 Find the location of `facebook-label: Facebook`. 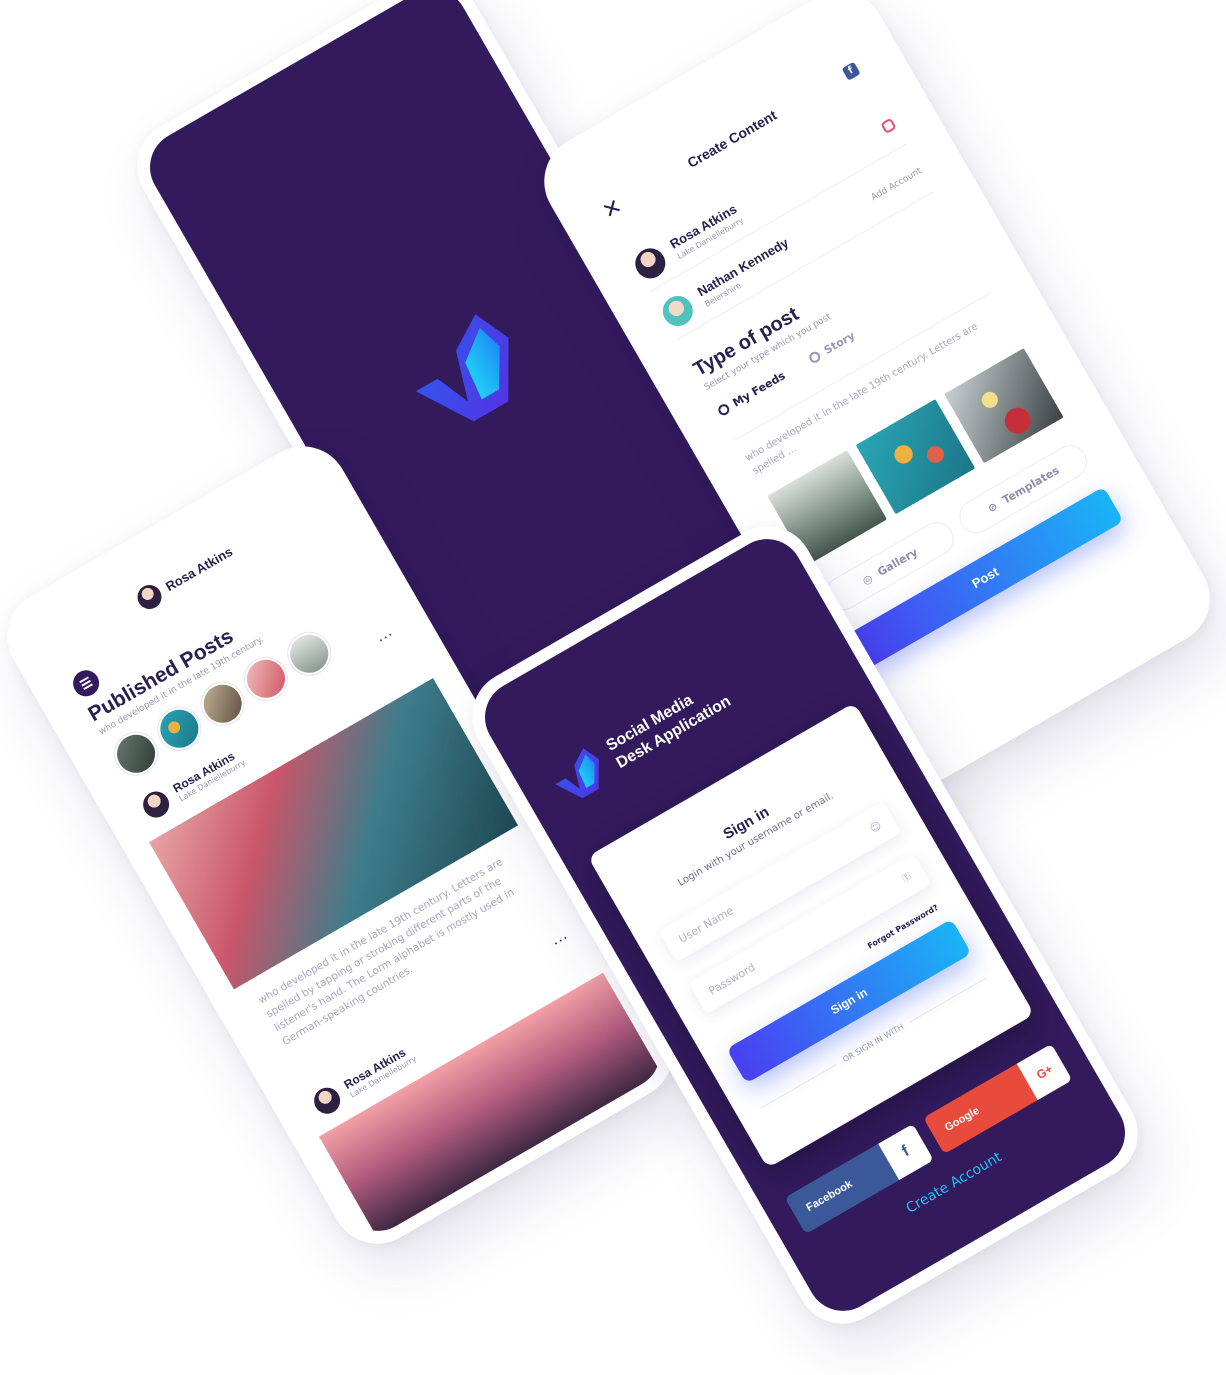

facebook-label: Facebook is located at coordinates (829, 1196).